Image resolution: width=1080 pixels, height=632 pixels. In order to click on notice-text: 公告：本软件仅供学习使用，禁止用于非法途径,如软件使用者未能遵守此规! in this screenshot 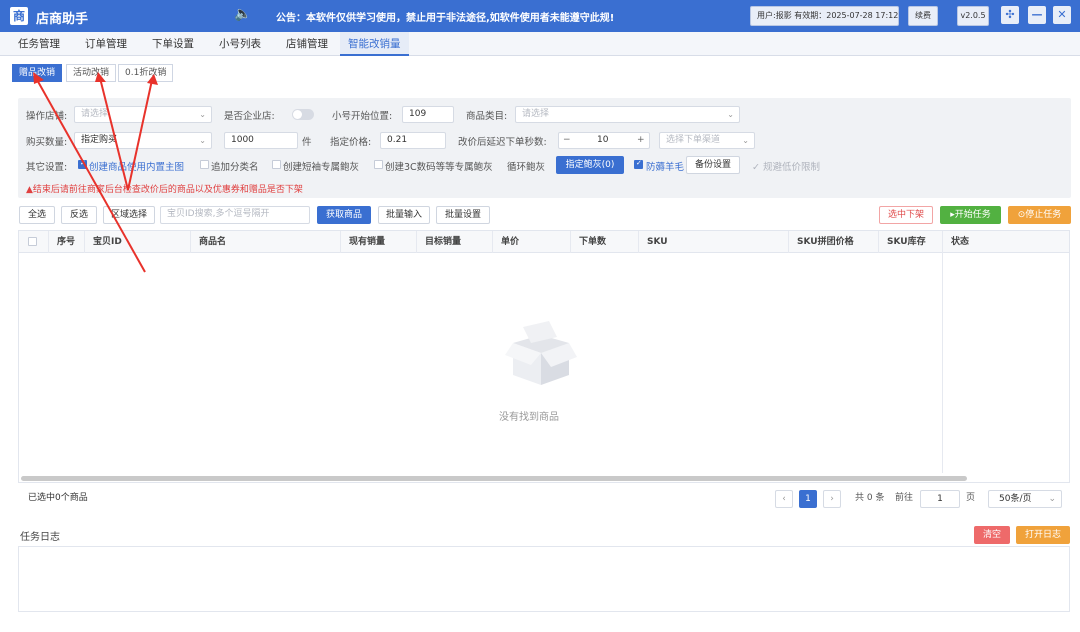, I will do `click(445, 18)`.